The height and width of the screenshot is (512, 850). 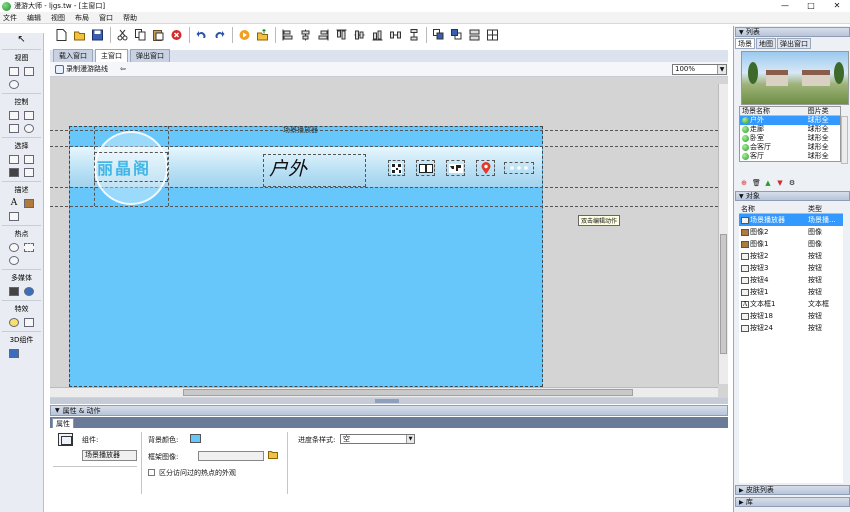 I want to click on new-button, so click(x=61, y=35).